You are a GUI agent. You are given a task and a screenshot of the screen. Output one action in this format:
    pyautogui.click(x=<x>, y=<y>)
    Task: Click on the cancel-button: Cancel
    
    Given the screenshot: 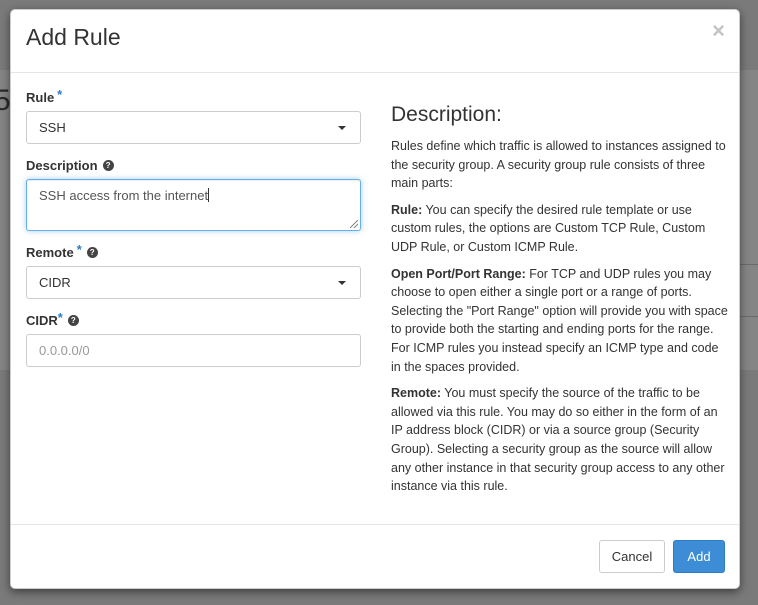 What is the action you would take?
    pyautogui.click(x=632, y=556)
    